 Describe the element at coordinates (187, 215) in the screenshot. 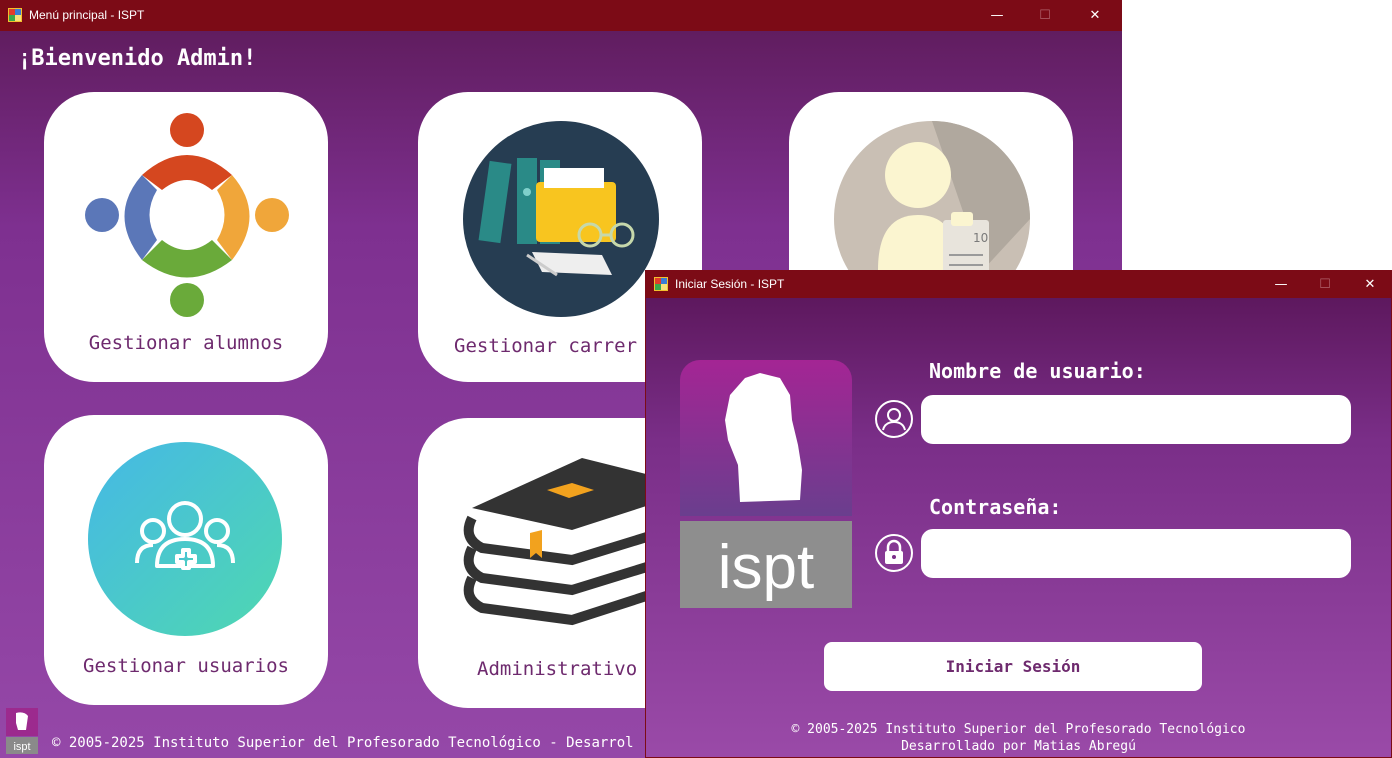

I see `people-circle-icon` at that location.